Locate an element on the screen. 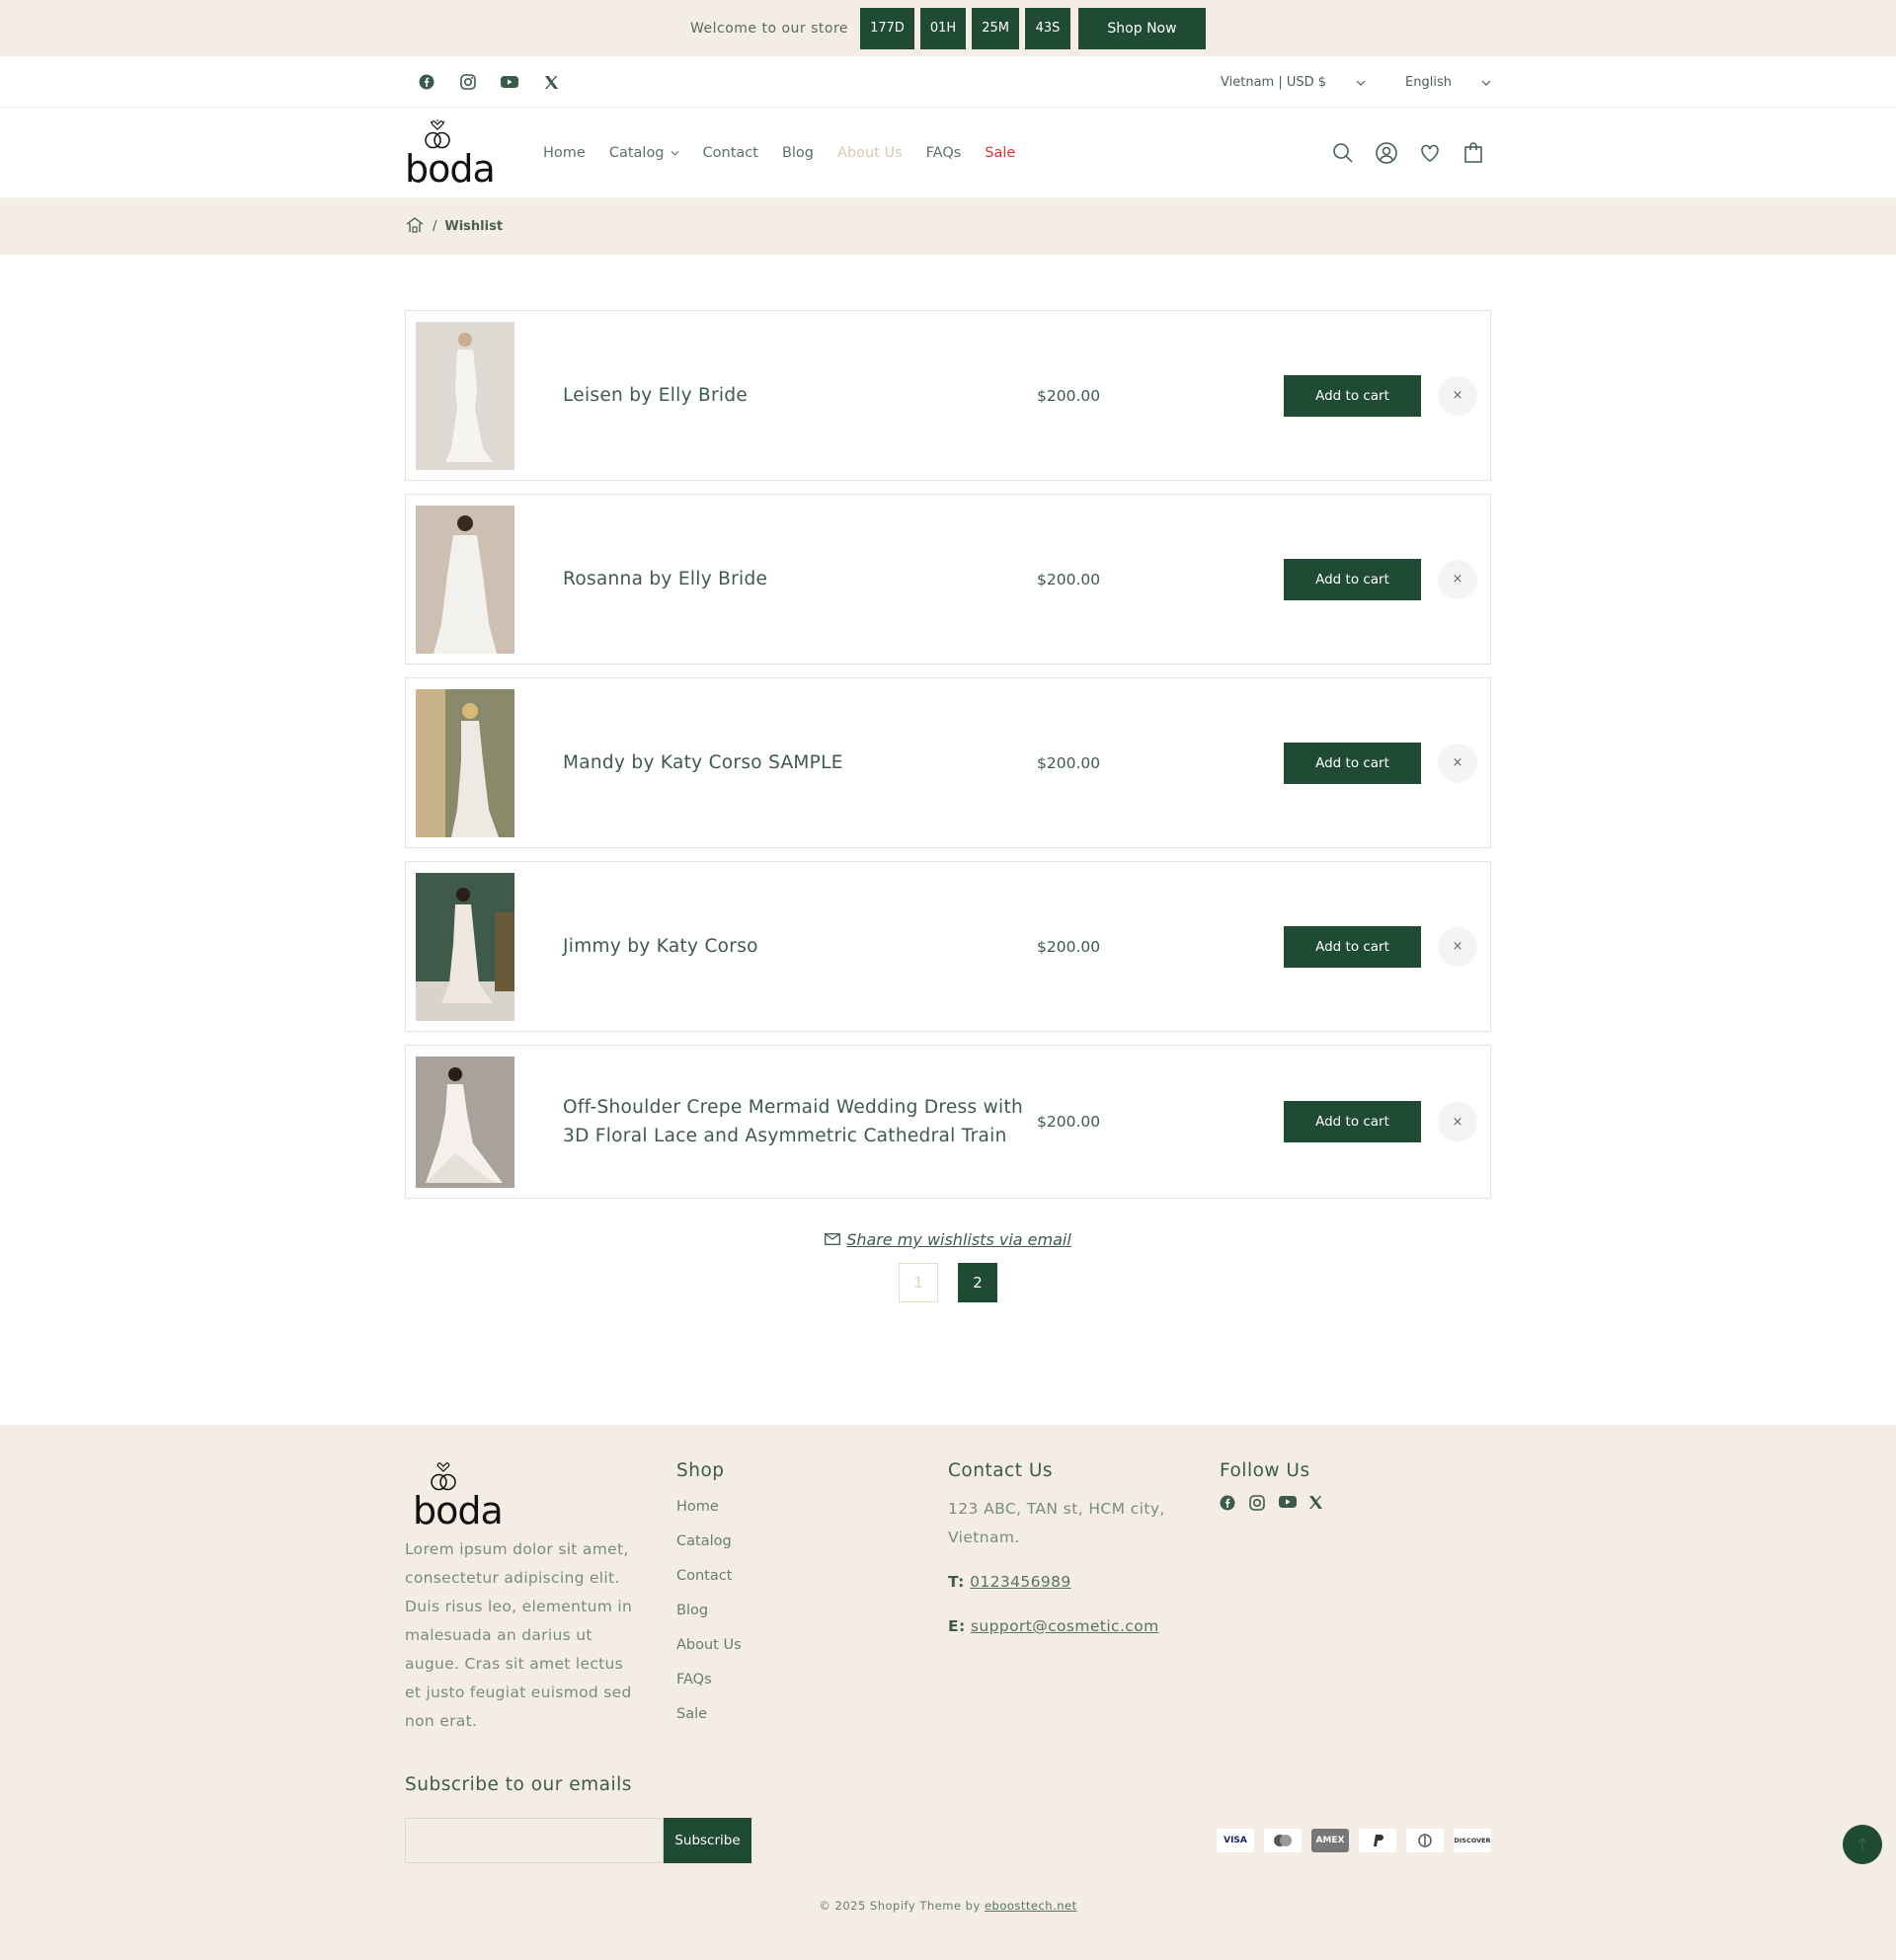 The image size is (1896, 1960). nav-sale: Sale is located at coordinates (1000, 153).